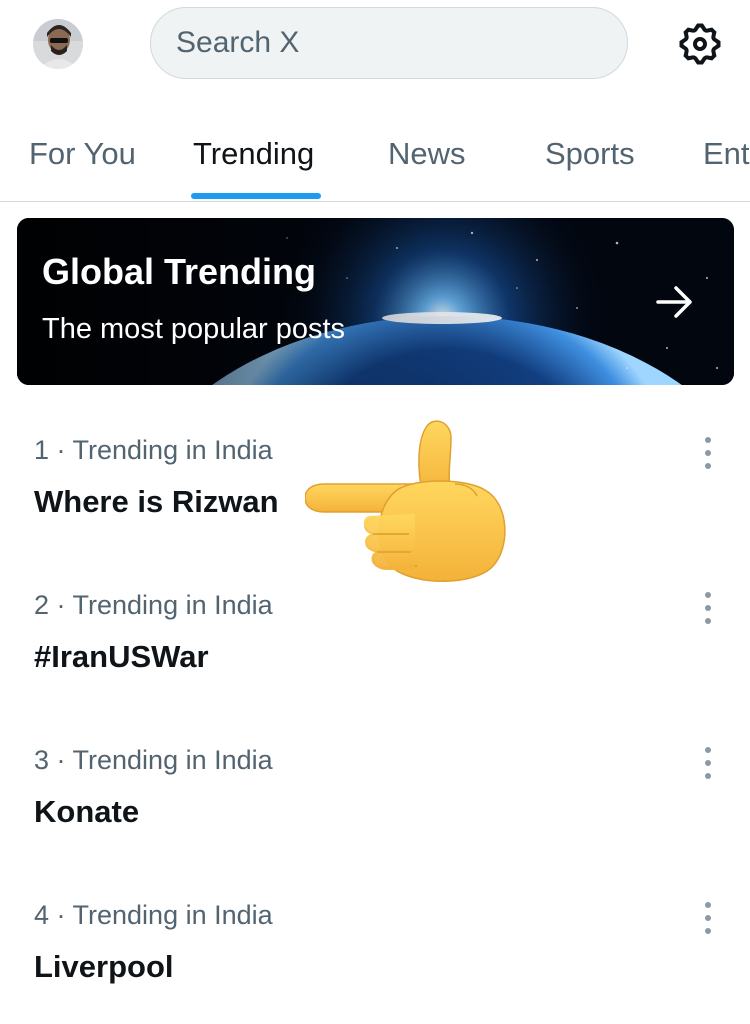 This screenshot has height=1024, width=750. I want to click on tab-trending: Trending, so click(253, 154).